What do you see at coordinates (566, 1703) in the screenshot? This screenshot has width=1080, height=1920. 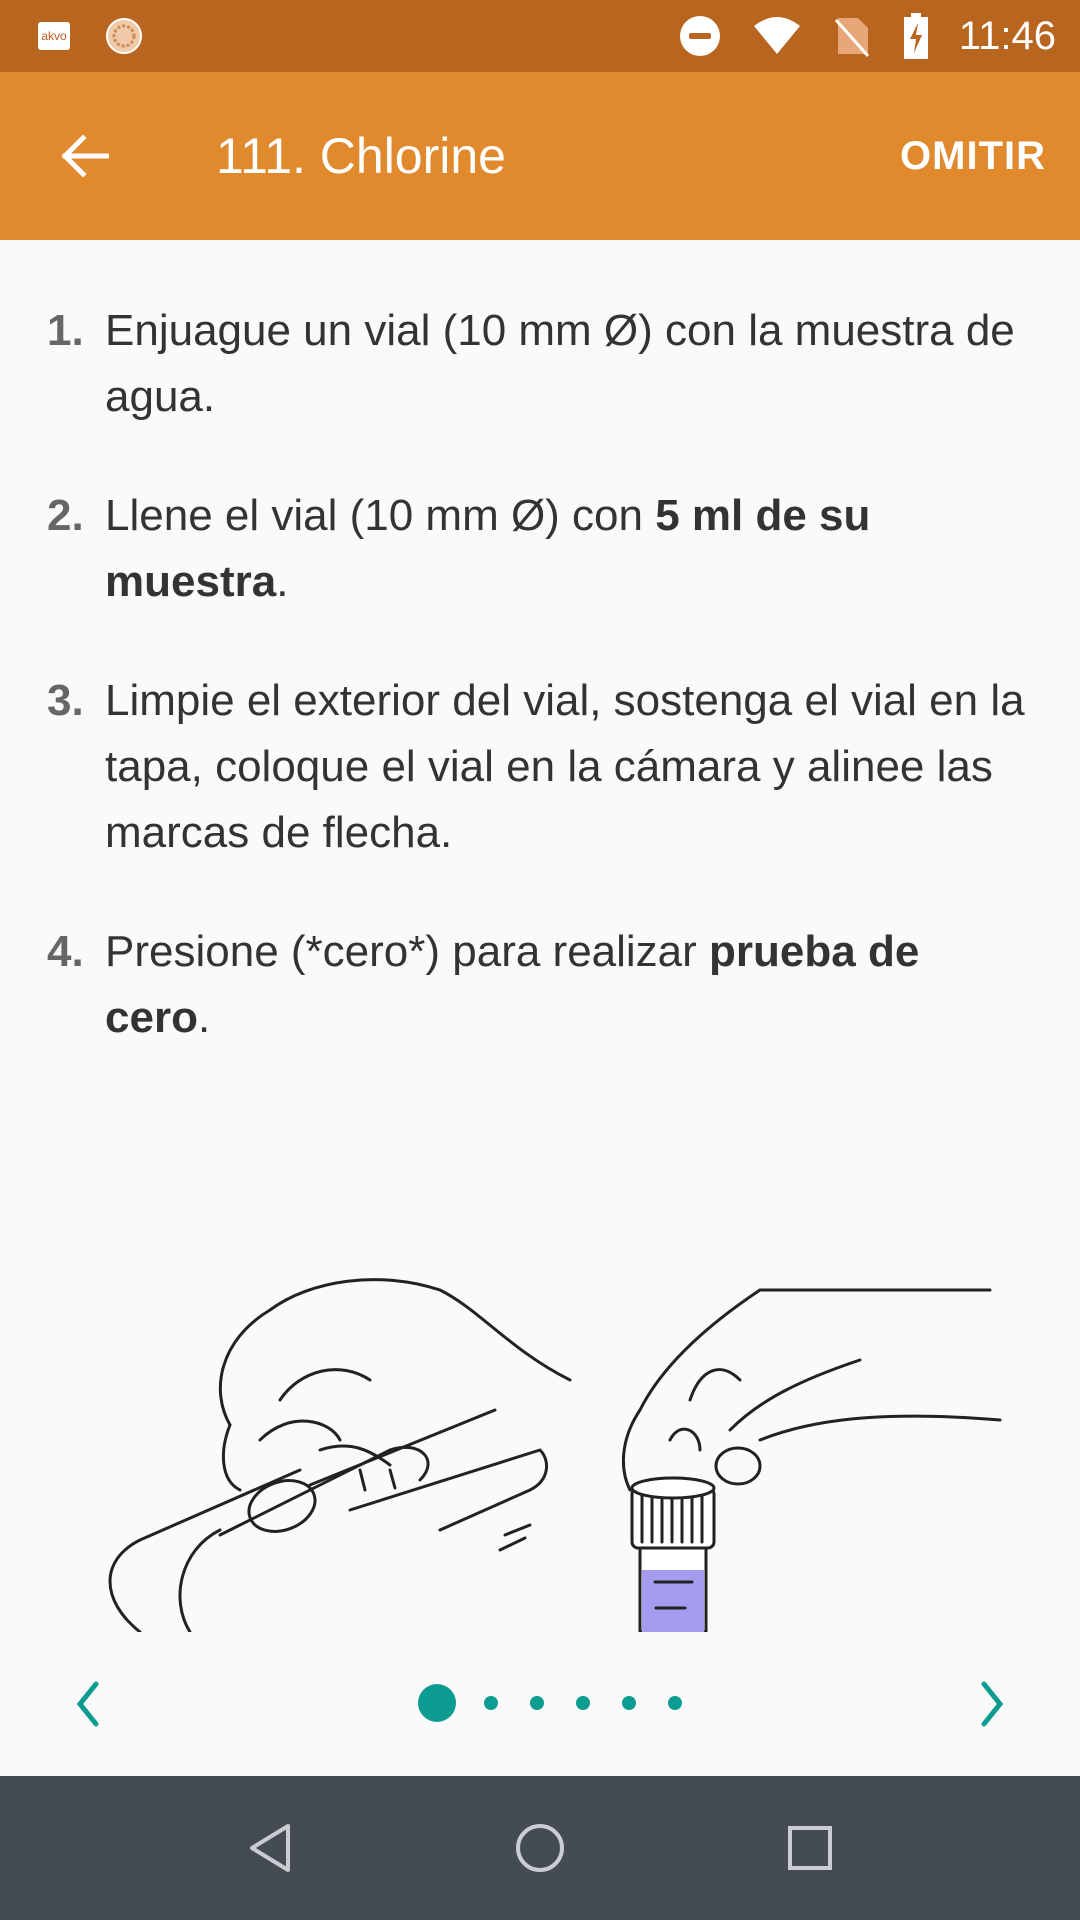 I see `page-indicator` at bounding box center [566, 1703].